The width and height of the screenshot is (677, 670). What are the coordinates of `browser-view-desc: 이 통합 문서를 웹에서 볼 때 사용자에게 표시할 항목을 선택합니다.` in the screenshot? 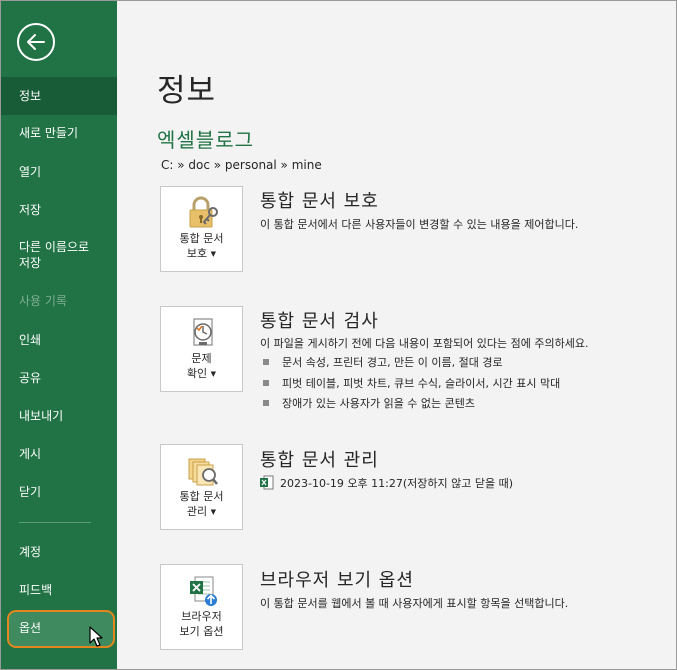 It's located at (414, 603).